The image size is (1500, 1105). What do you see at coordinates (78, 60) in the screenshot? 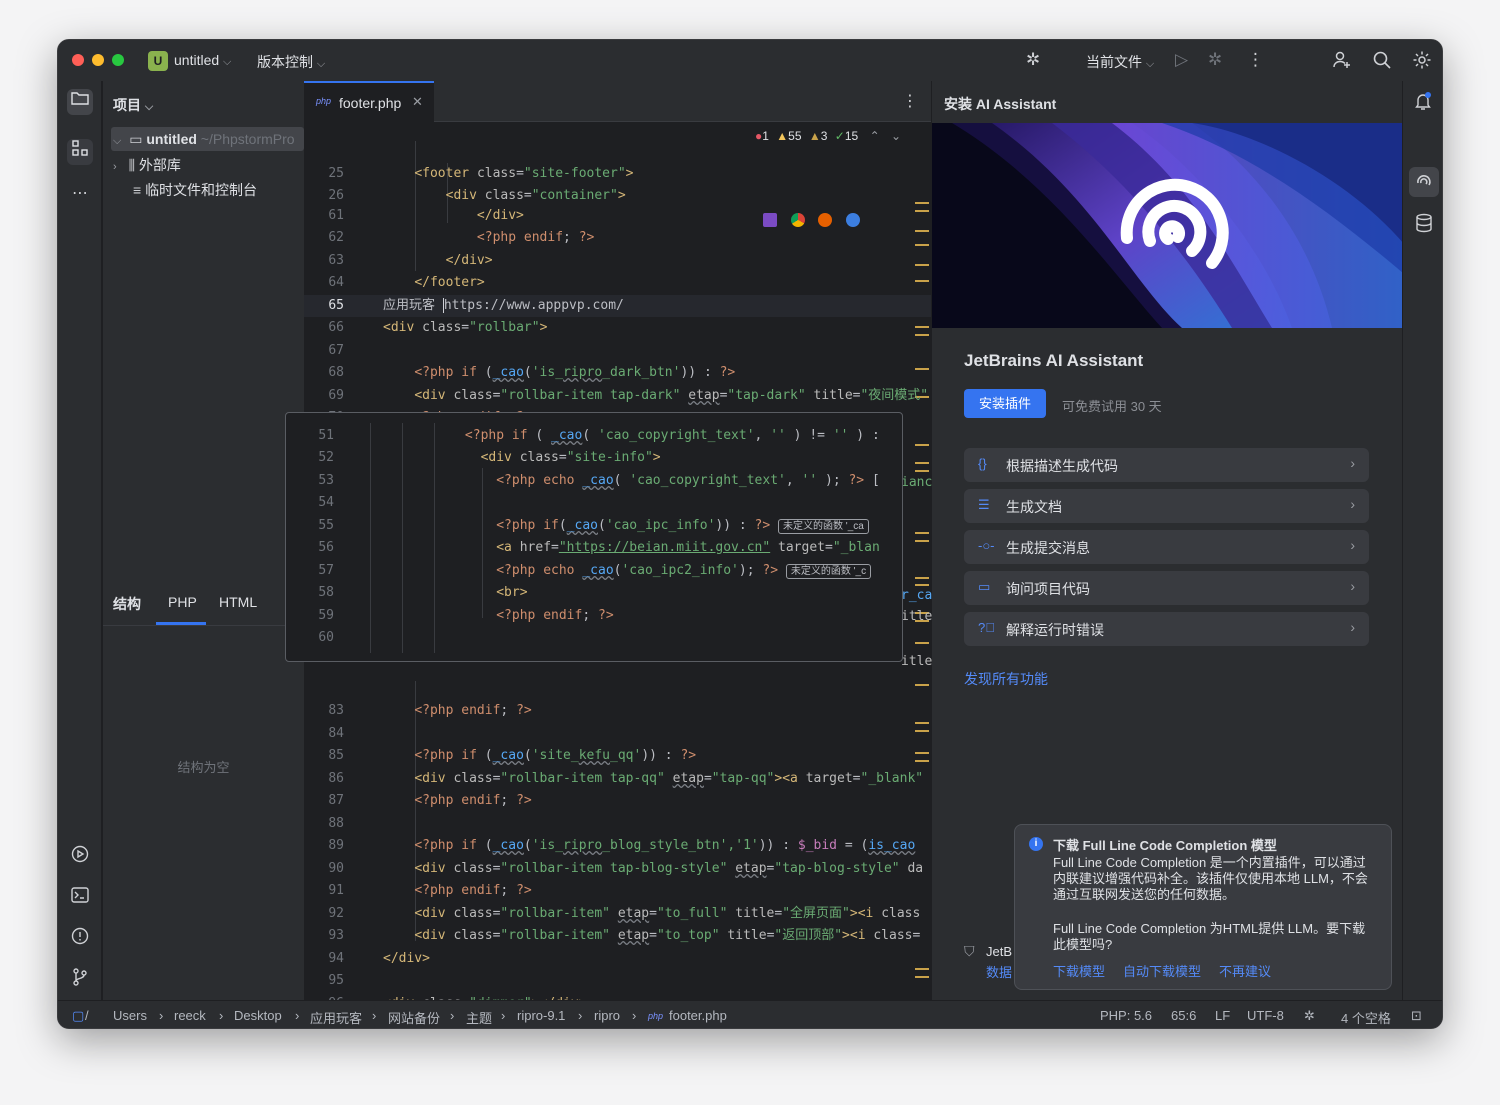
I see `close-window-button` at bounding box center [78, 60].